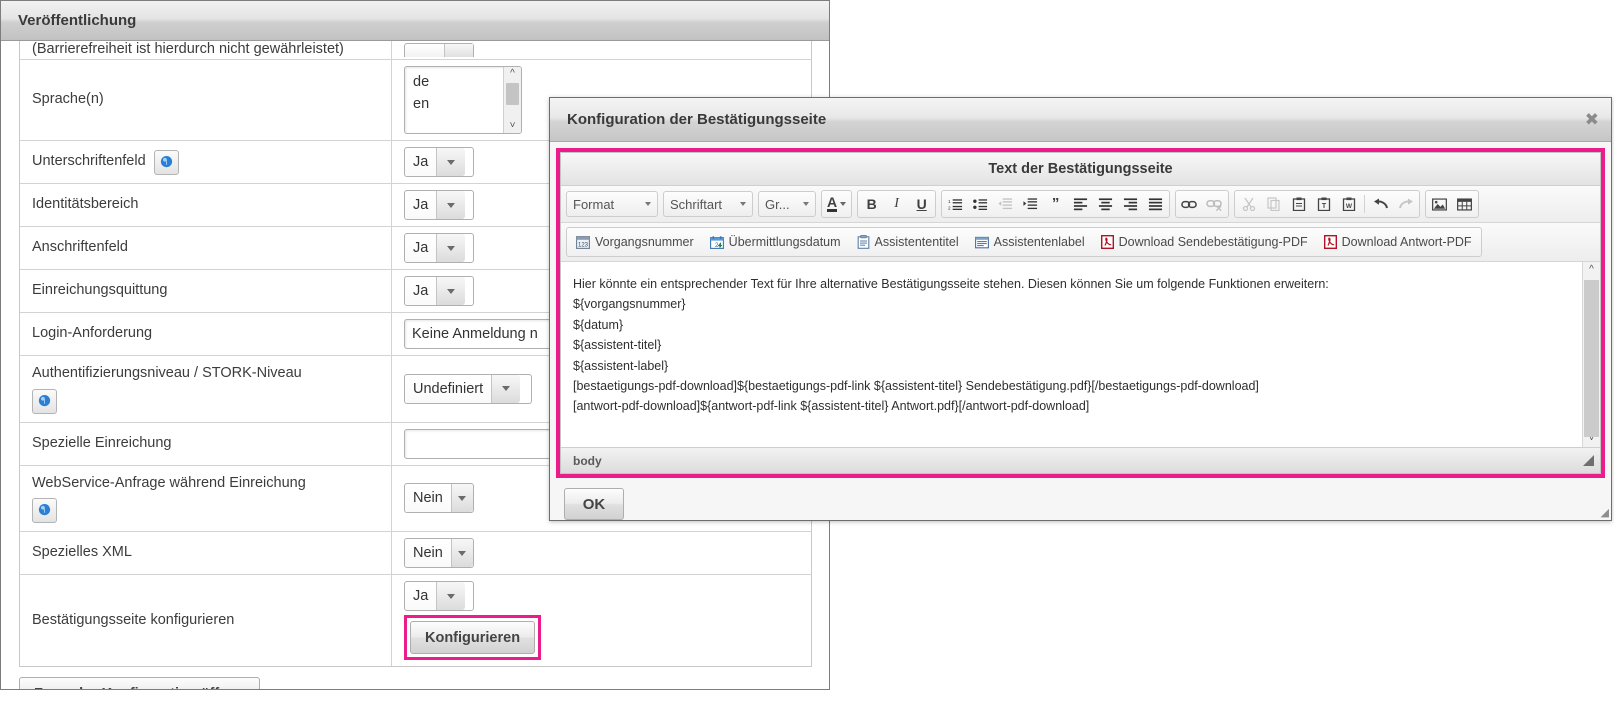 The image size is (1614, 708). I want to click on row-label-cell: Einreichungsquittung, so click(206, 291).